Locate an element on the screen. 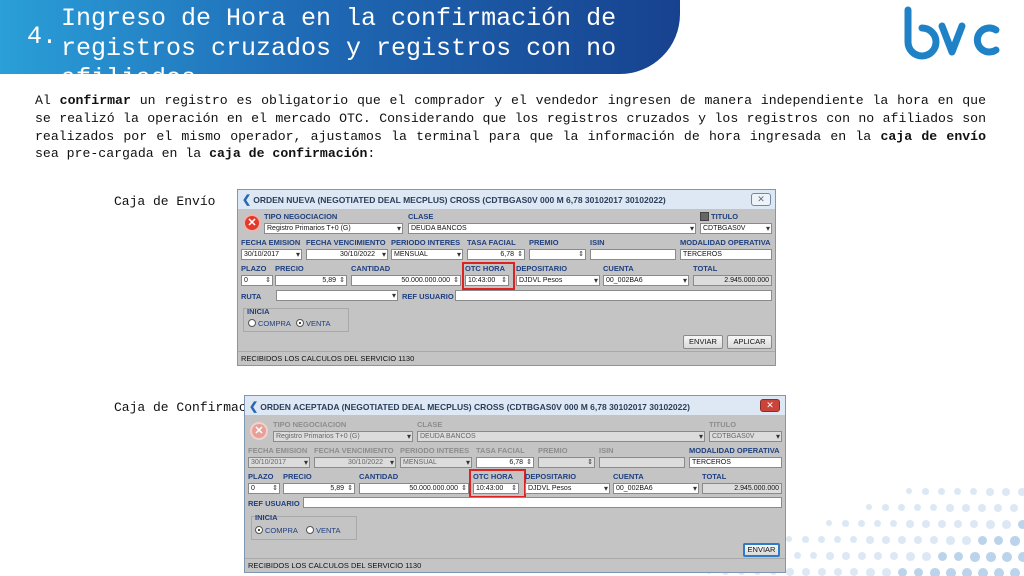 This screenshot has height=576, width=1024. label-isin: ISIN is located at coordinates (597, 242).